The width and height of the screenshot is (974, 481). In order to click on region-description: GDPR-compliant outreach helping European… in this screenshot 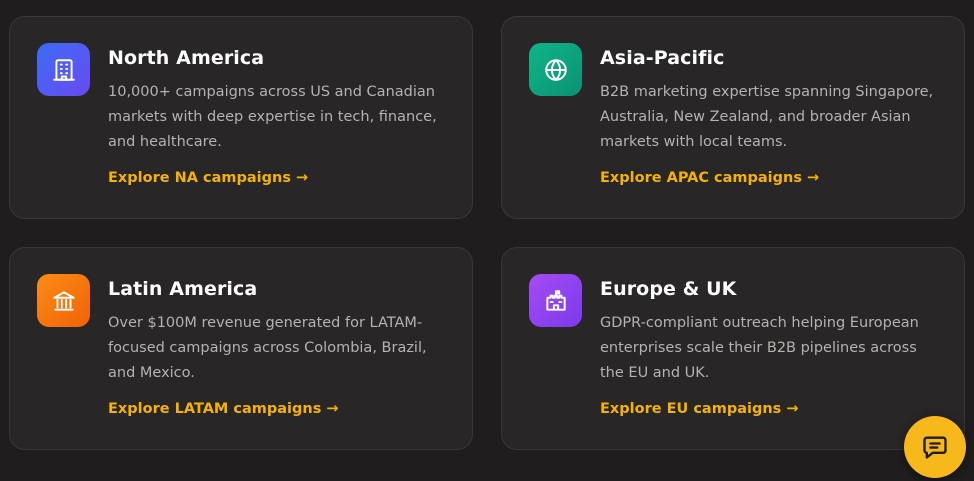, I will do `click(759, 348)`.